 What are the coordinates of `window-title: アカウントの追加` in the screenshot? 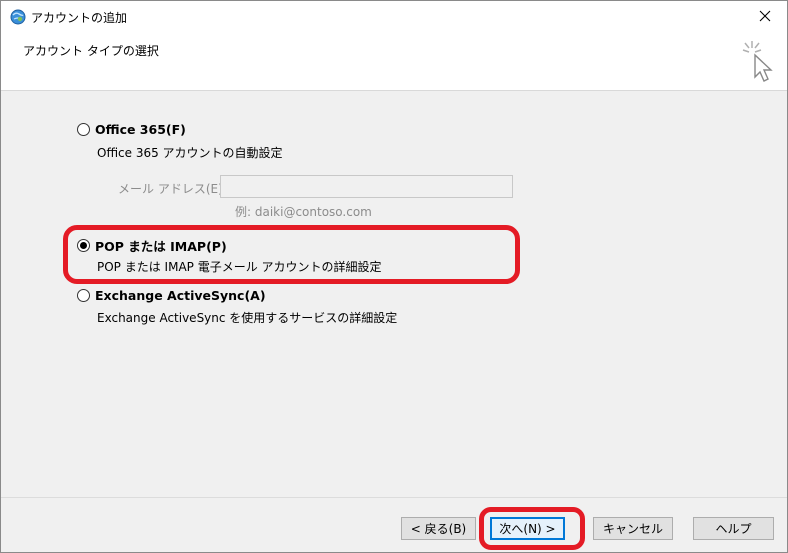 It's located at (79, 18).